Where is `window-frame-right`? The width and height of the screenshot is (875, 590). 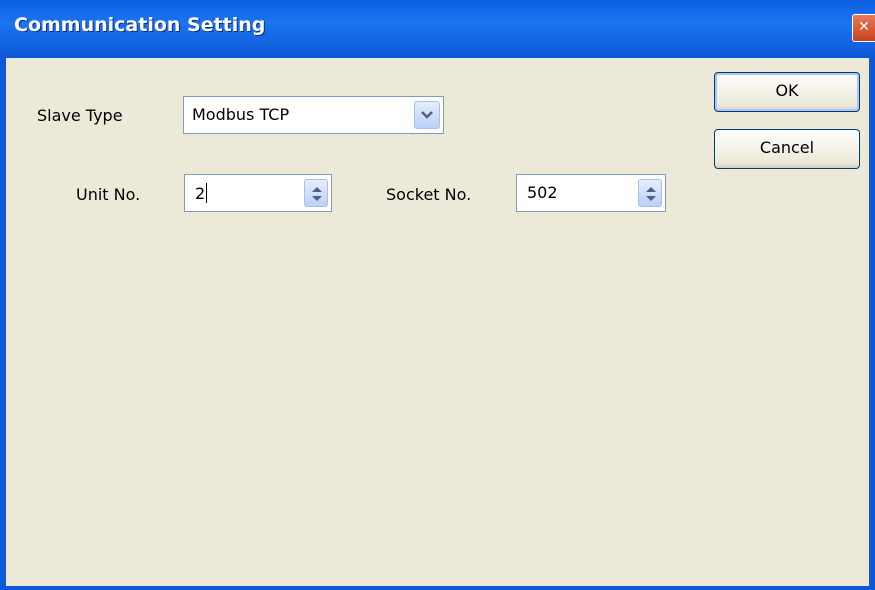
window-frame-right is located at coordinates (872, 324).